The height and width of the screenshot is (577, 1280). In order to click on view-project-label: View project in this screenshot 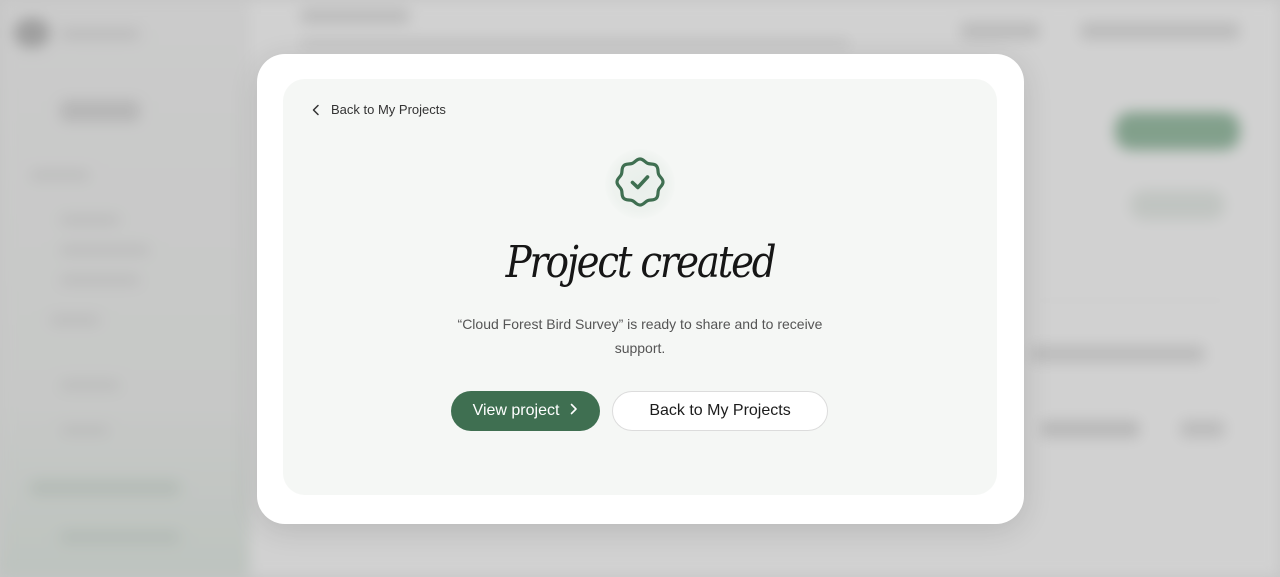, I will do `click(516, 410)`.